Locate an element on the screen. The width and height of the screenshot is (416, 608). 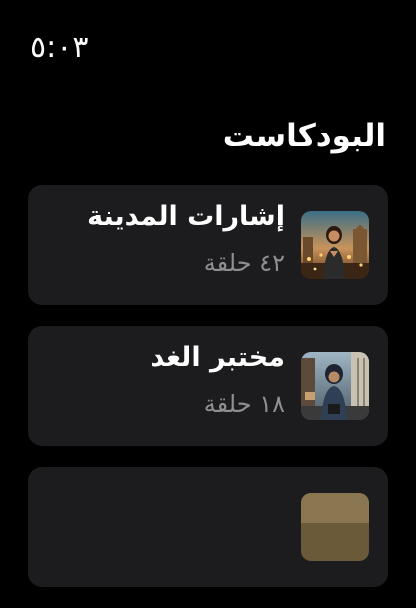
page-title: البودكاست is located at coordinates (304, 136).